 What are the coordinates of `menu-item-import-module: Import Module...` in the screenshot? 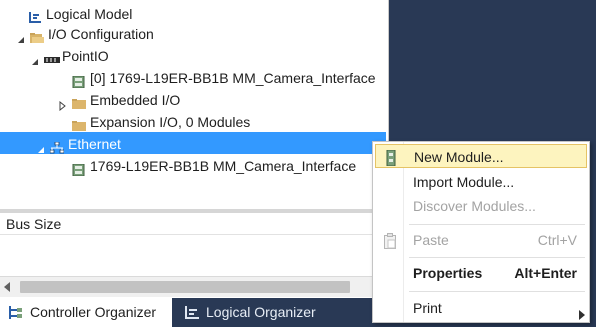 It's located at (481, 182).